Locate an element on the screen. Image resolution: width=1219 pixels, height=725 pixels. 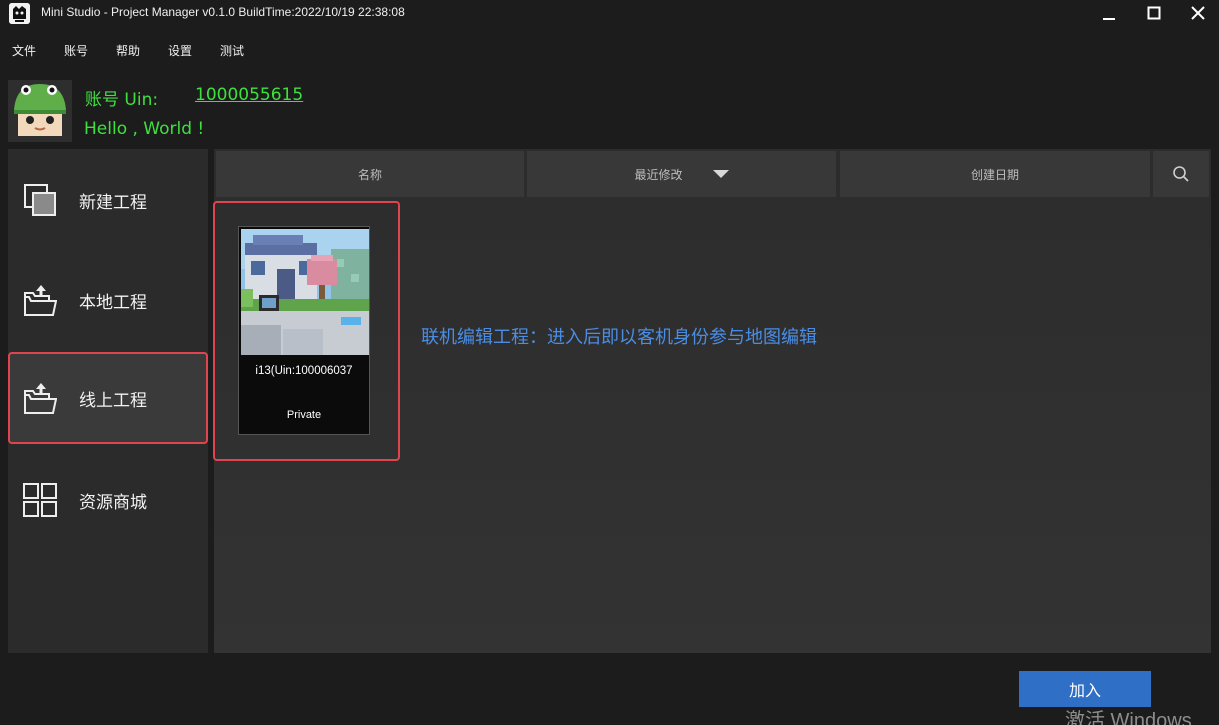
sidebar-item-label: 资源商城 is located at coordinates (113, 502).